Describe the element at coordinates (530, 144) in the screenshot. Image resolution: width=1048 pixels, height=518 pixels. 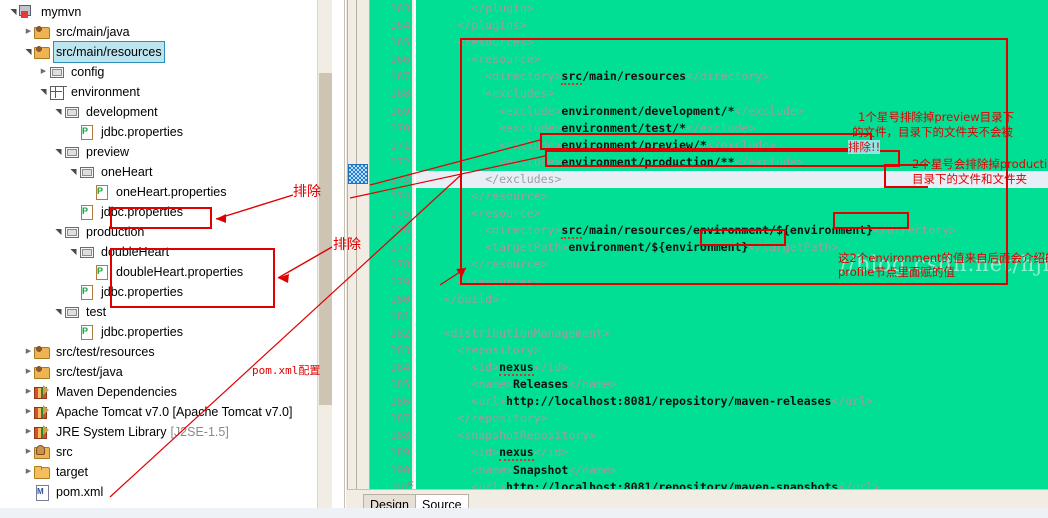
I see `xml-tag: <exclude>` at that location.